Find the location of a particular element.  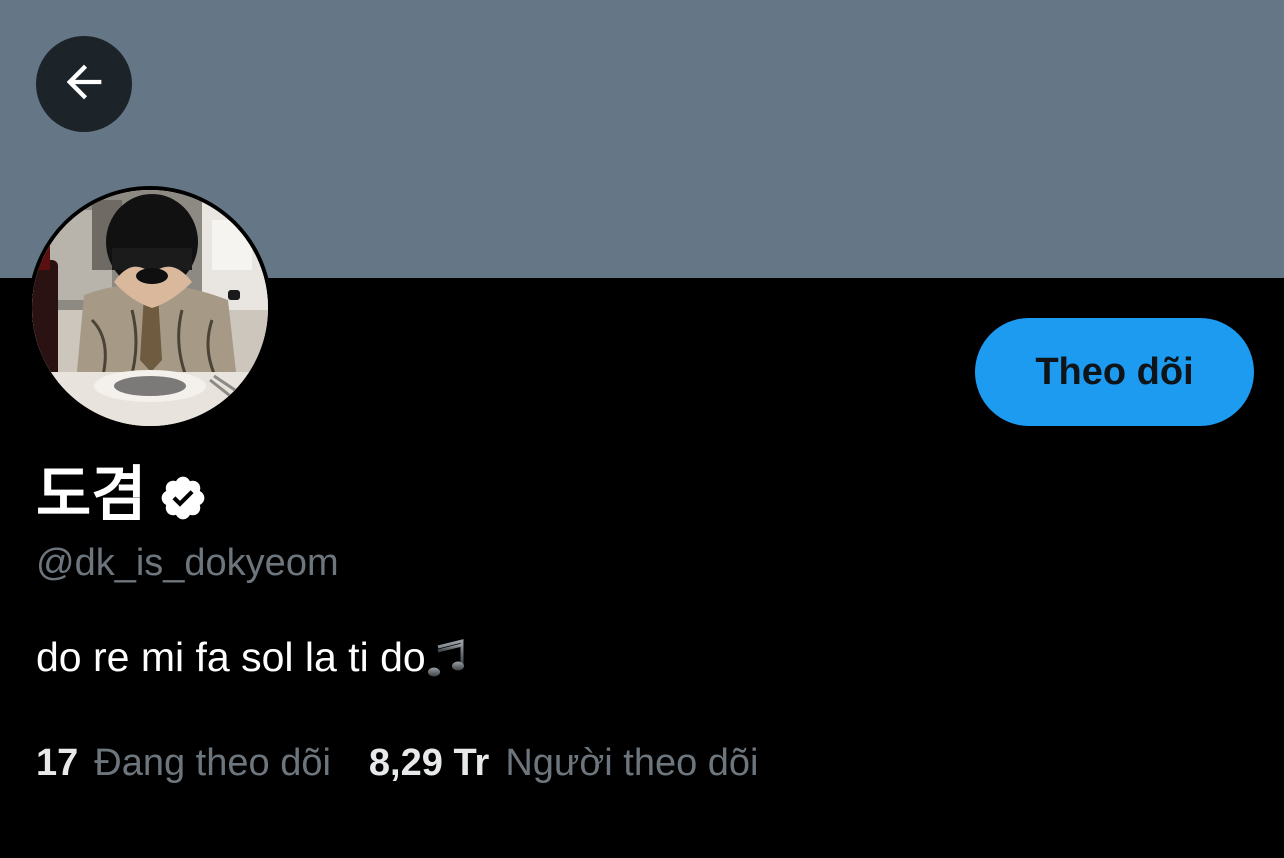

back-button is located at coordinates (84, 84).